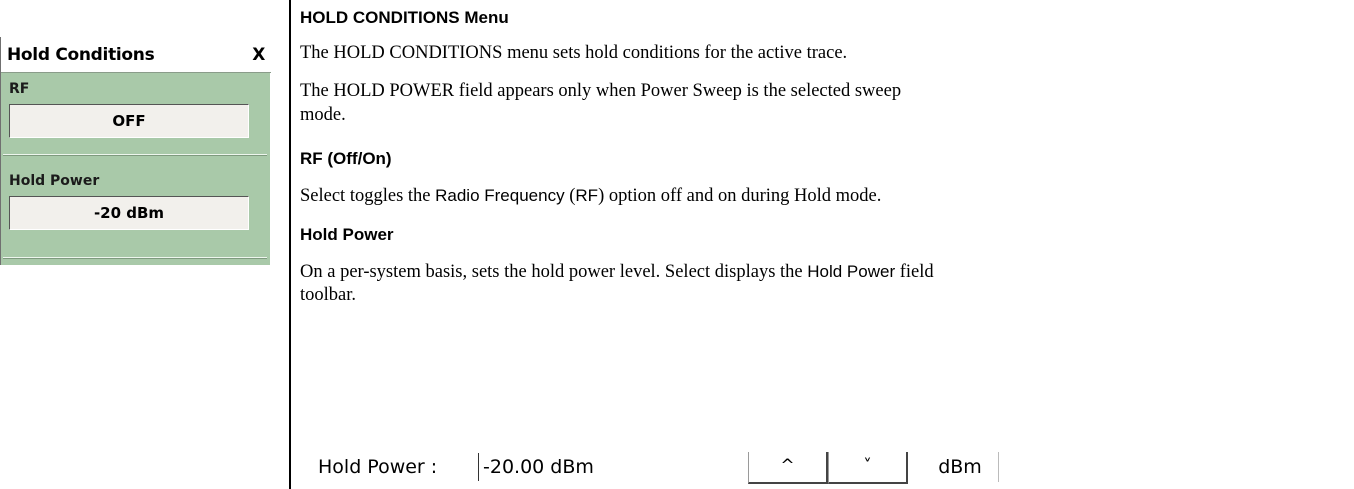 The height and width of the screenshot is (489, 1354). Describe the element at coordinates (404, 17) in the screenshot. I see `heading-hold-conditions-menu: HOLD CONDITIONS Menu` at that location.